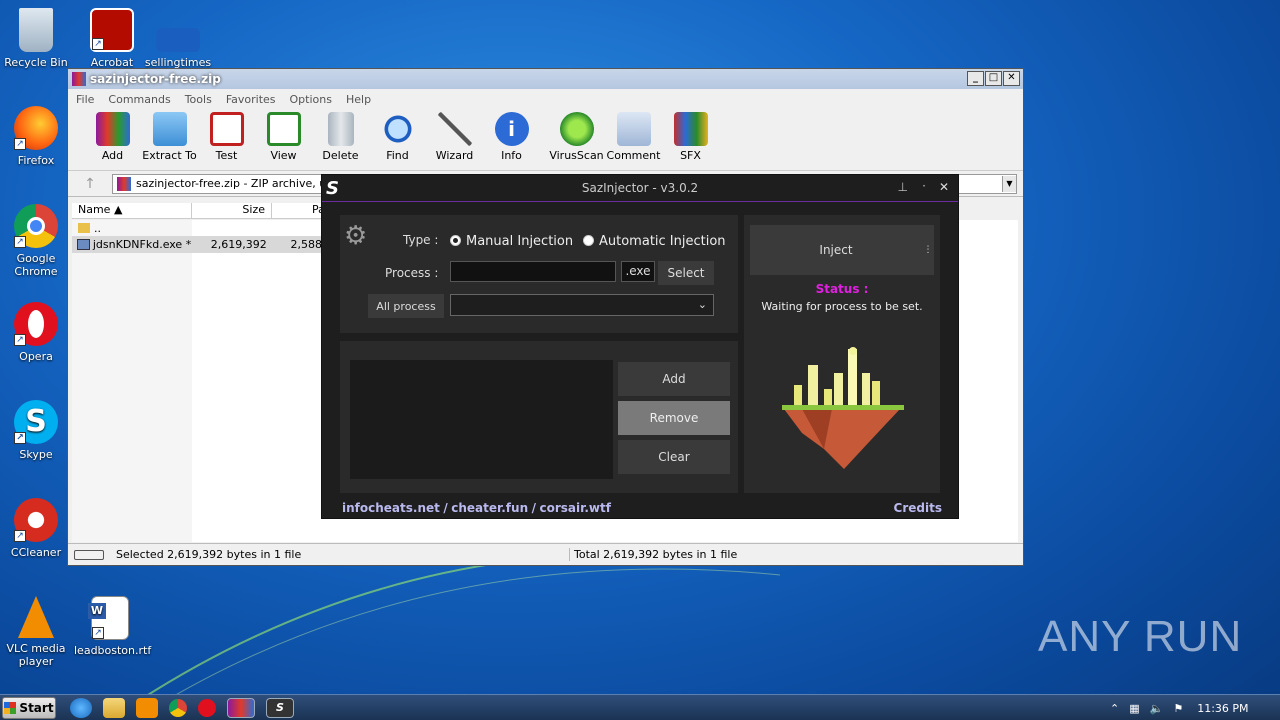  What do you see at coordinates (993, 78) in the screenshot?
I see `maximize-button: □` at bounding box center [993, 78].